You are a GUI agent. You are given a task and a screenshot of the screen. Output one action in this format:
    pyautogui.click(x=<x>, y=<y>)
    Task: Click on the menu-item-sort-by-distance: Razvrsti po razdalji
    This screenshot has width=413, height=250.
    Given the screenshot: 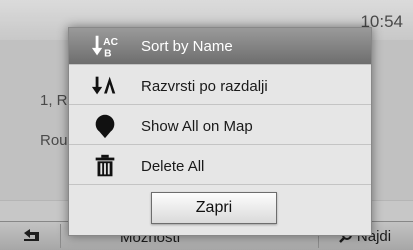 What is the action you would take?
    pyautogui.click(x=220, y=86)
    